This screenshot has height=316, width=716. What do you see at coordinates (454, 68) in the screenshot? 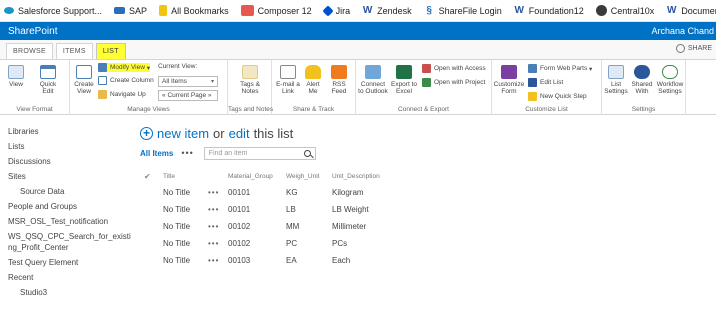
I see `open-access-button: Open with Access` at bounding box center [454, 68].